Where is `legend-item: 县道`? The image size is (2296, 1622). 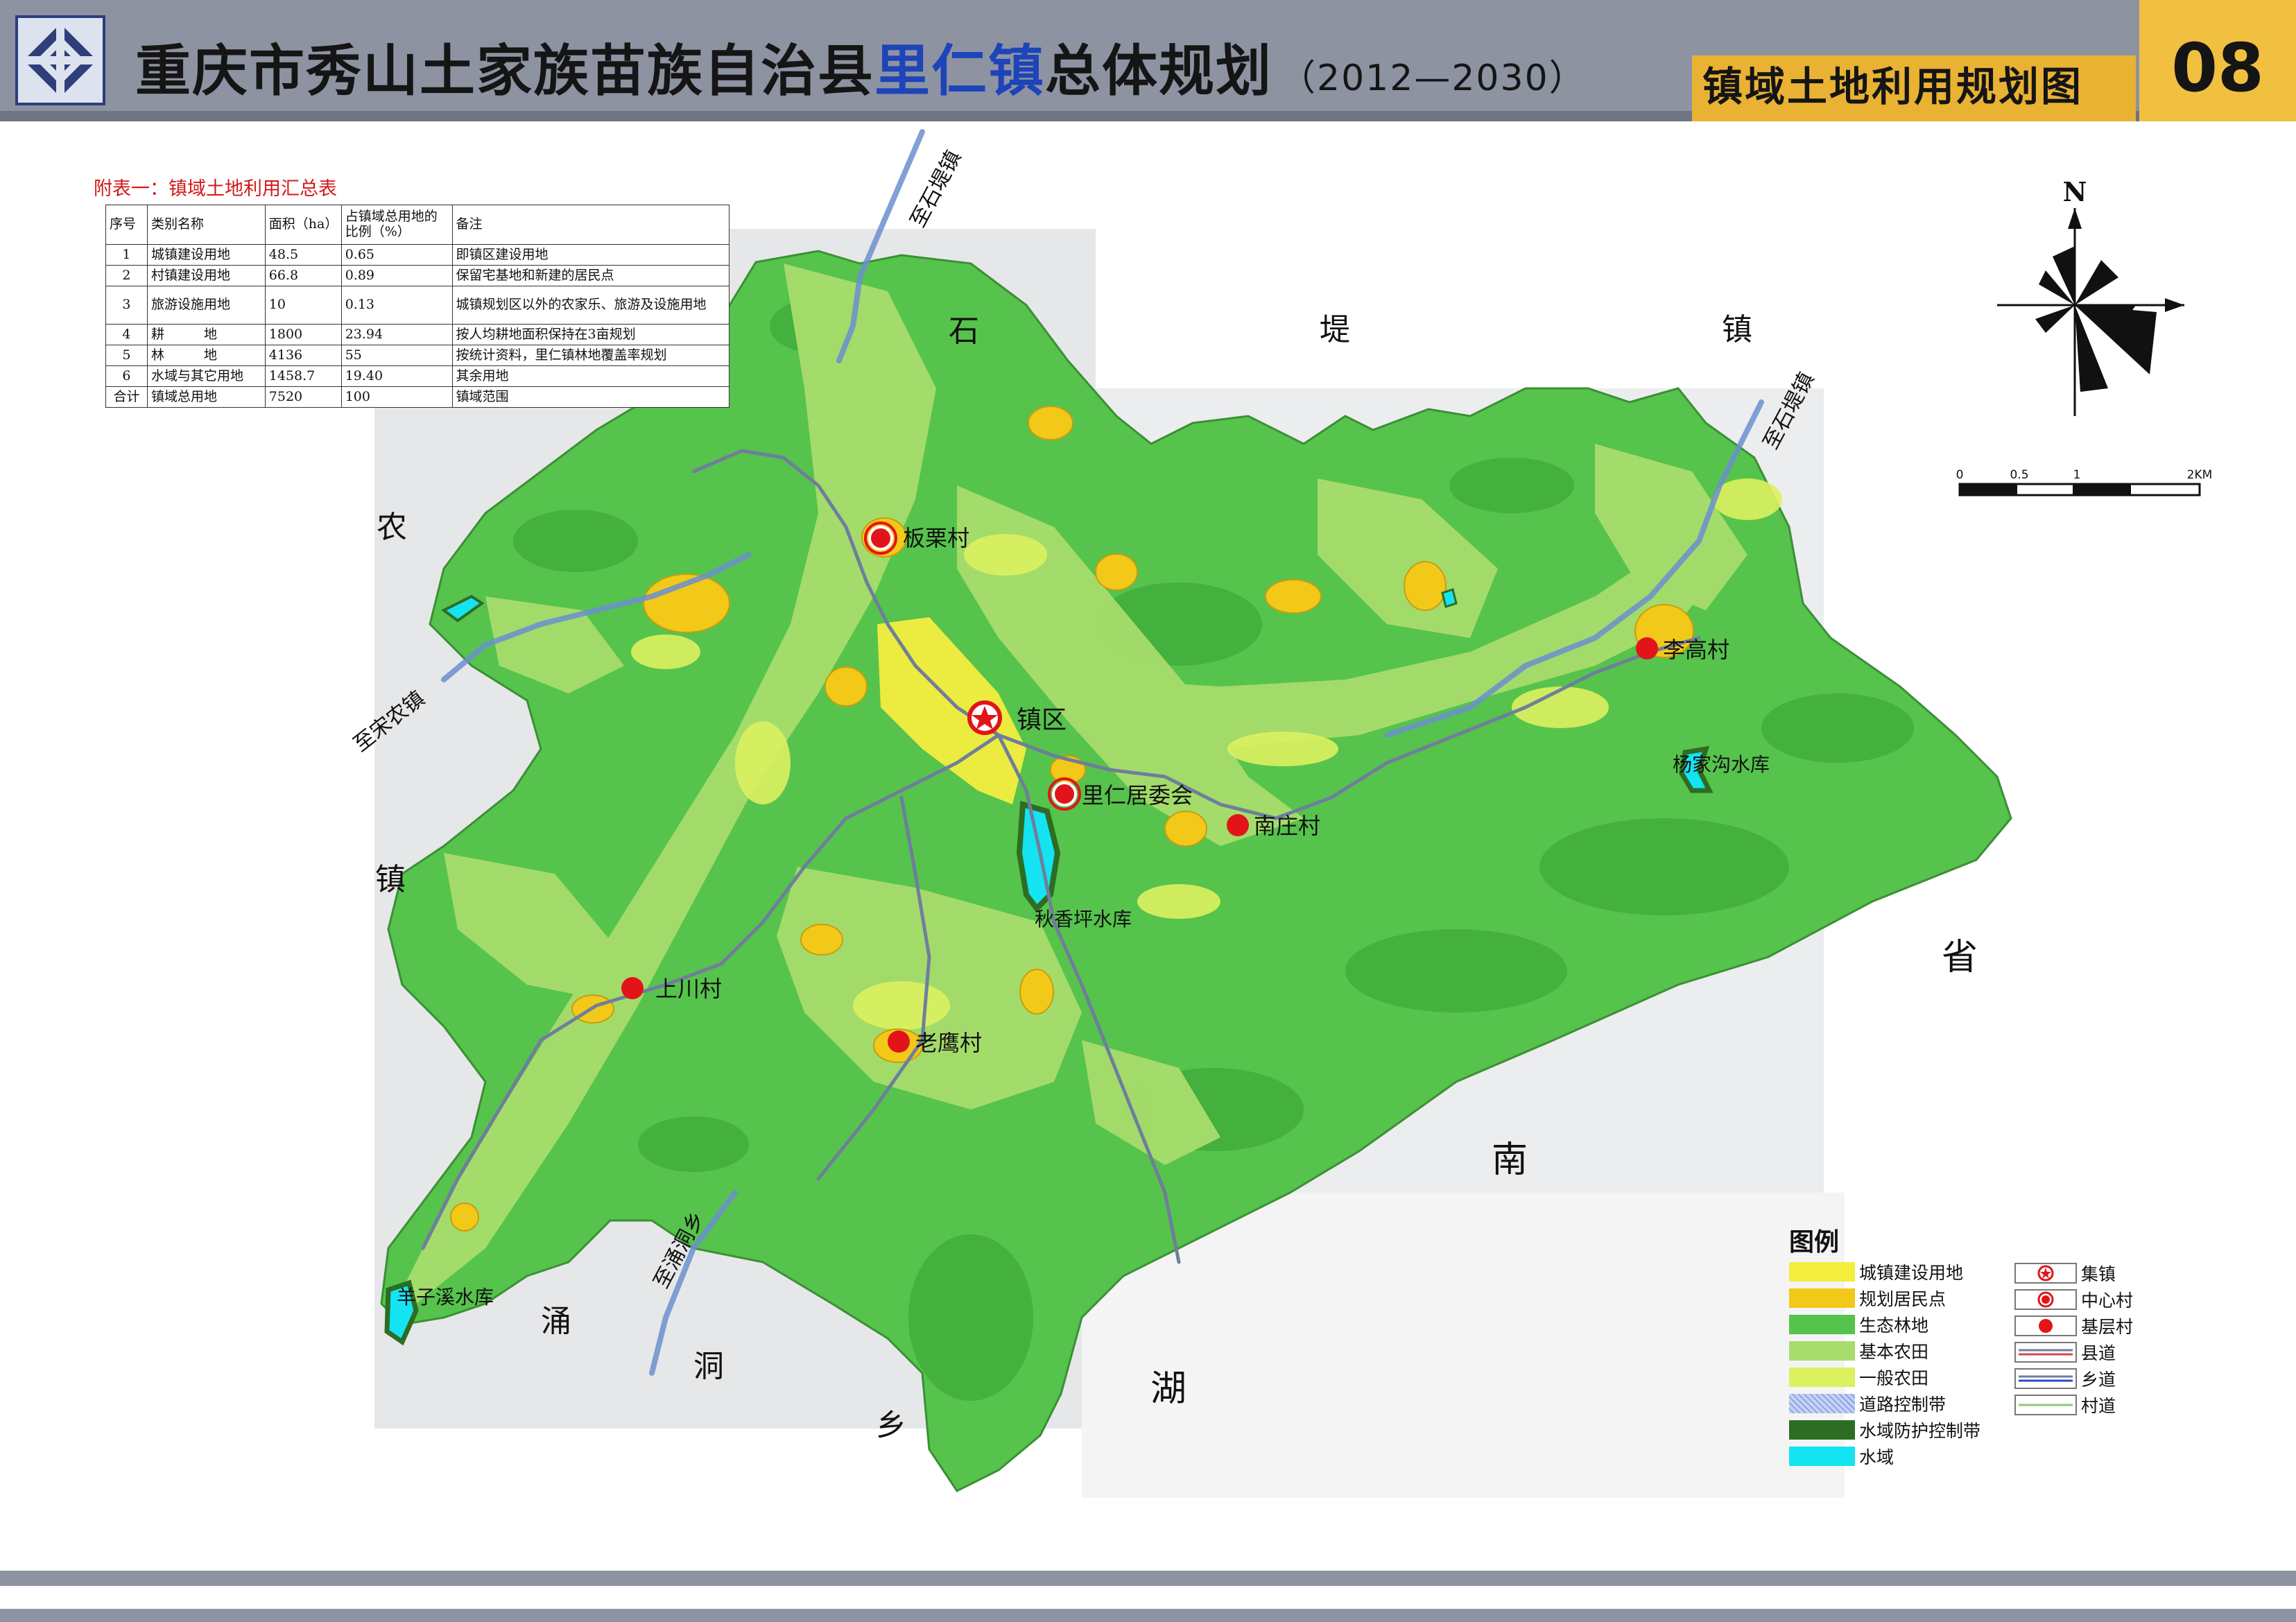 legend-item: 县道 is located at coordinates (2065, 1352).